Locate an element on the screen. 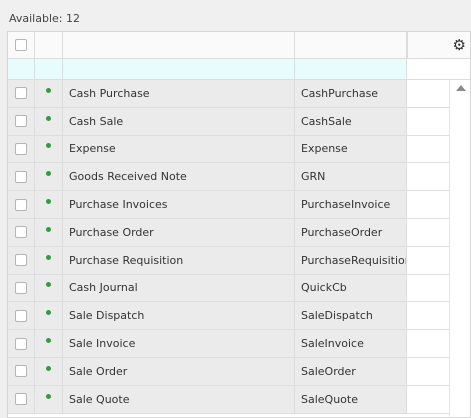 The width and height of the screenshot is (471, 418). table-row: Sale Order SaleOrder is located at coordinates (239, 372).